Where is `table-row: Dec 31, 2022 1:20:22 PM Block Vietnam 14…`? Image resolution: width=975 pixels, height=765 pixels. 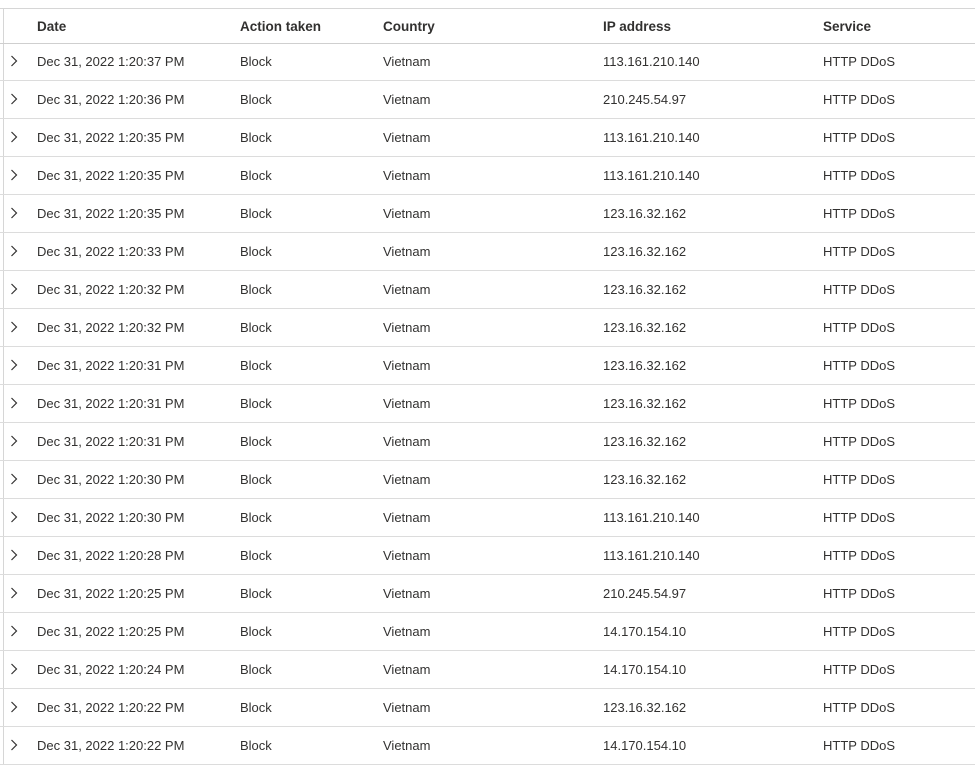 table-row: Dec 31, 2022 1:20:22 PM Block Vietnam 14… is located at coordinates (487, 746).